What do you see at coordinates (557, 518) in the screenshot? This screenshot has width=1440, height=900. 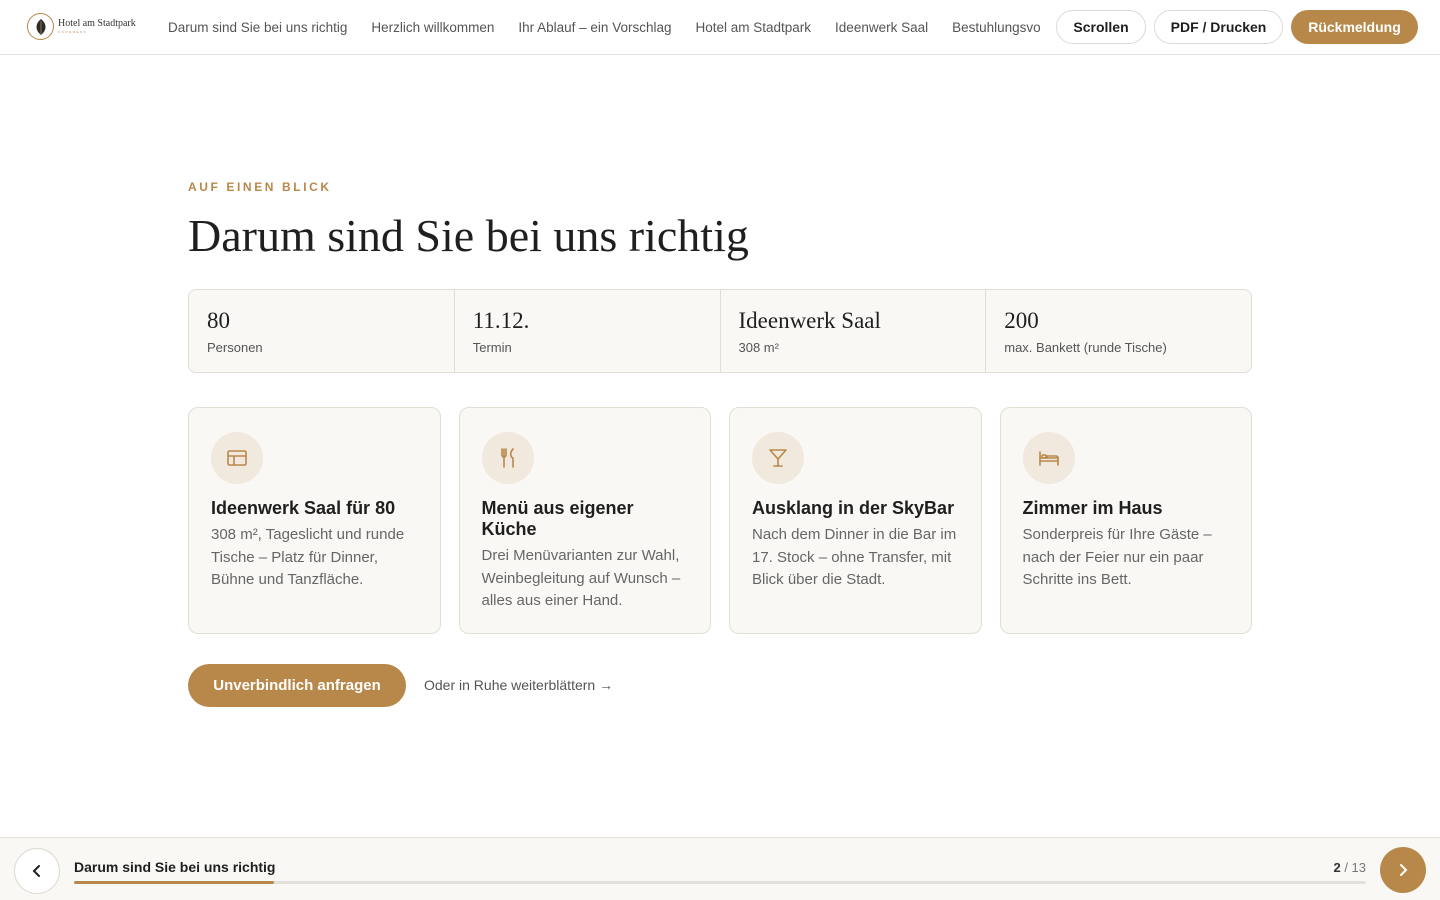 I see `card-title: Menü aus eigener Küche` at bounding box center [557, 518].